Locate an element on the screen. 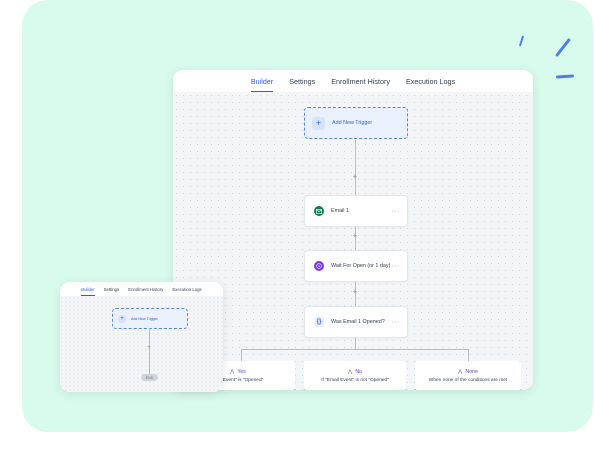  workflow-canvas: + Add New Trigger + END is located at coordinates (141, 344).